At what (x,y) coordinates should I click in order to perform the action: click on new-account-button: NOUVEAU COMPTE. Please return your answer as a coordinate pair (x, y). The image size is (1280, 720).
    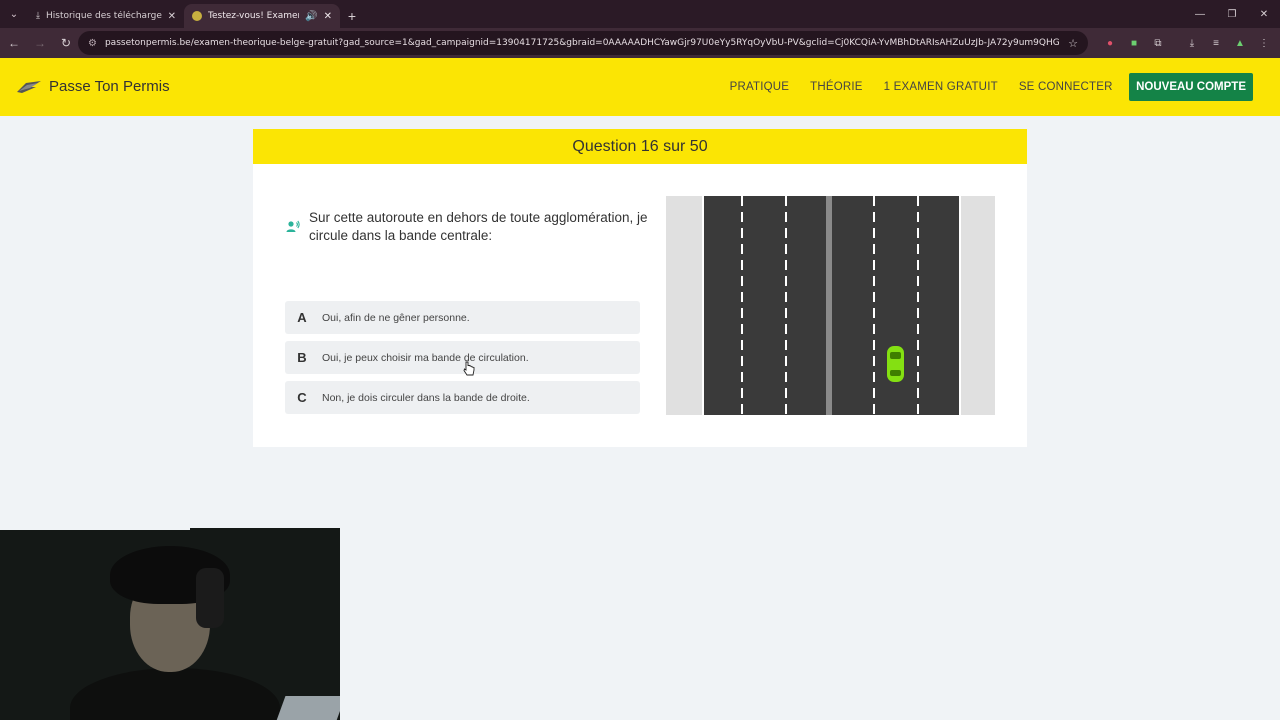
    Looking at the image, I should click on (1191, 87).